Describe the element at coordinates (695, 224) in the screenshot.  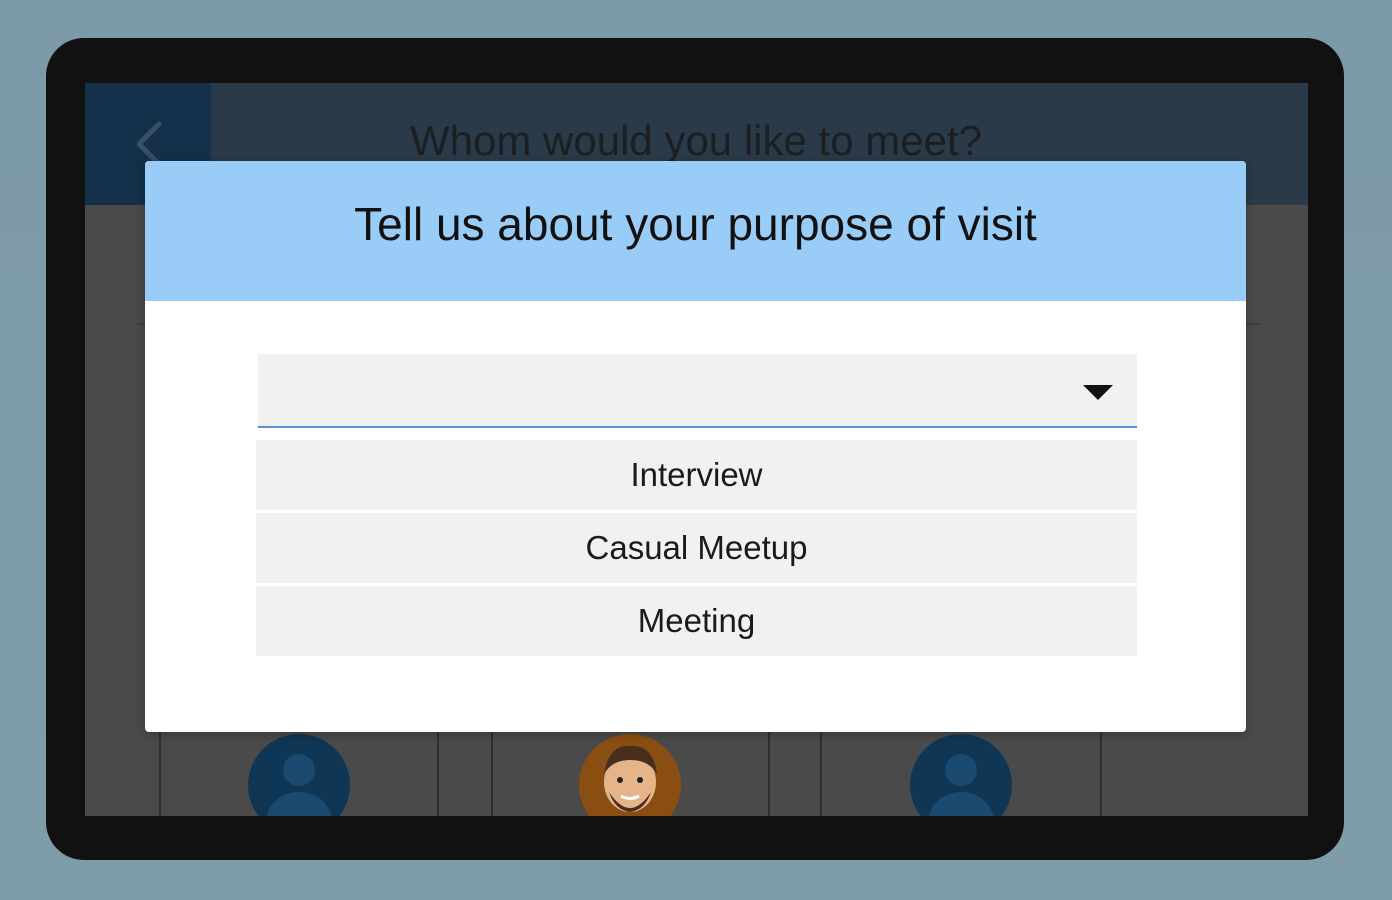
I see `dialog-title: Tell us about your purpose of visit` at that location.